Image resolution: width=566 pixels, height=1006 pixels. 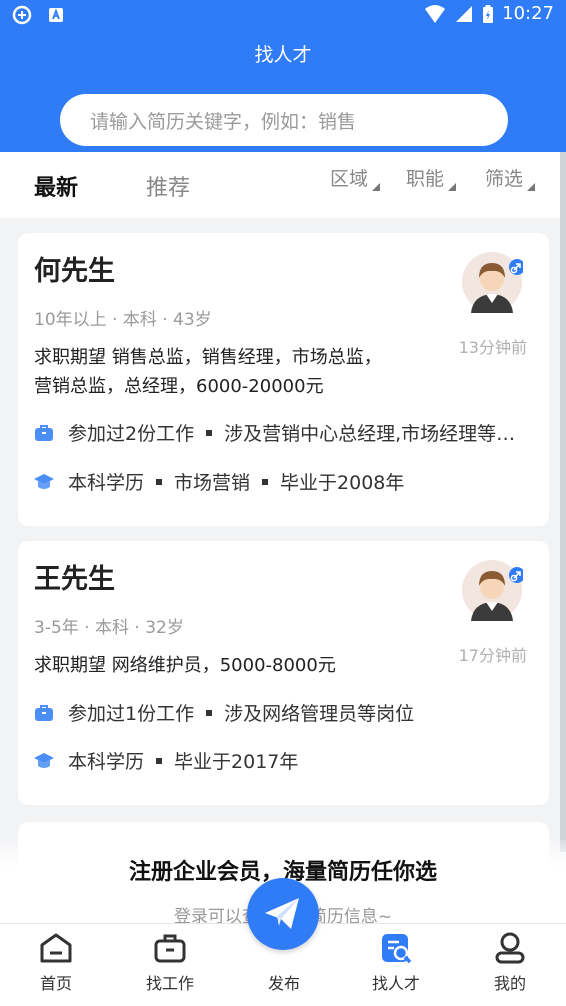 I want to click on nav-mine: 我的, so click(x=510, y=963).